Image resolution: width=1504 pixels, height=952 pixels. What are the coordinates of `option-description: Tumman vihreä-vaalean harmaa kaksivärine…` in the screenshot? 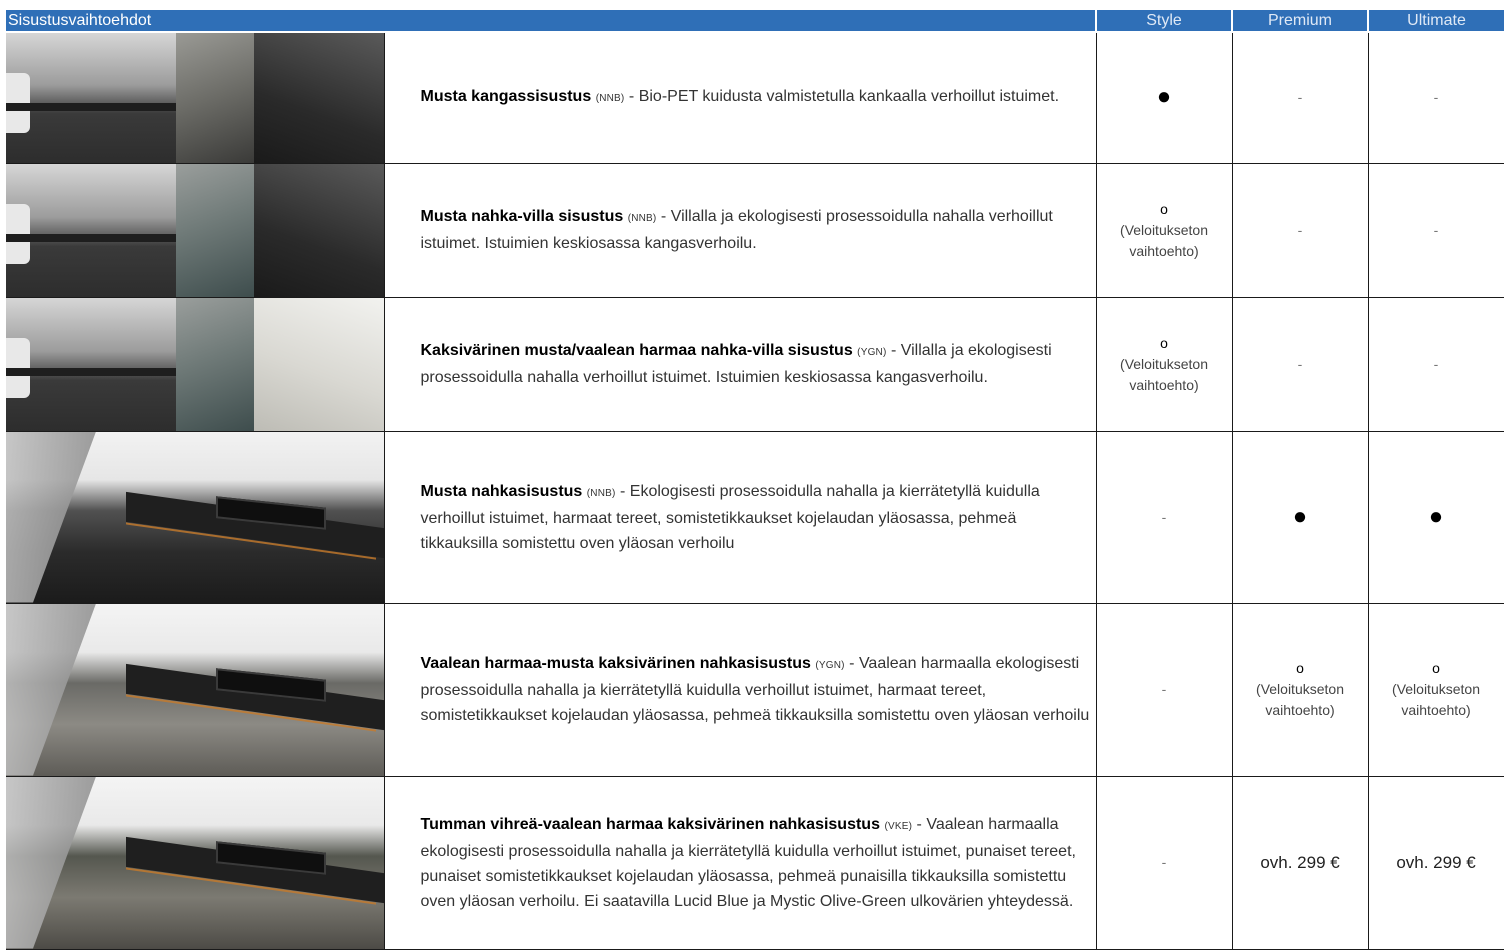 It's located at (740, 862).